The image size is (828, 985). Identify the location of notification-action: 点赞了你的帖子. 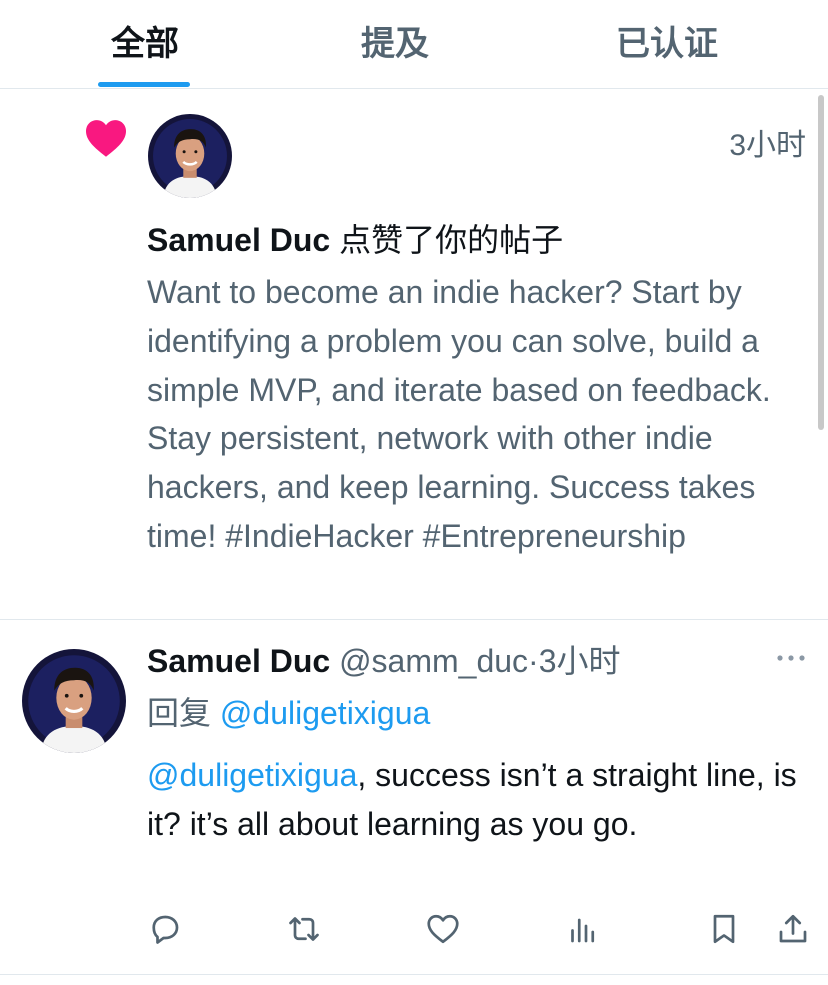
(447, 240).